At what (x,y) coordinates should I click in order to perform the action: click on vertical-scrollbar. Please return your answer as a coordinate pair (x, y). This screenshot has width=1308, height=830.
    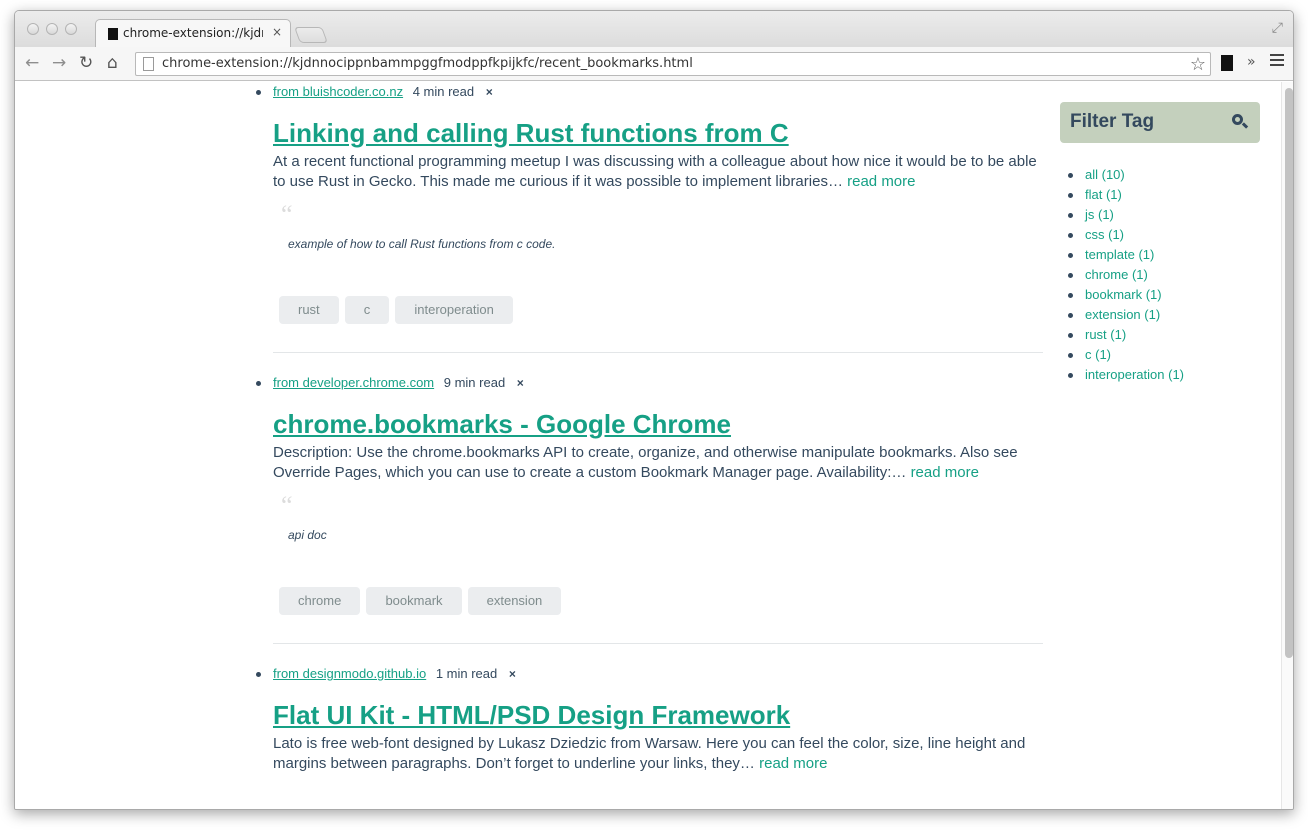
    Looking at the image, I should click on (1287, 445).